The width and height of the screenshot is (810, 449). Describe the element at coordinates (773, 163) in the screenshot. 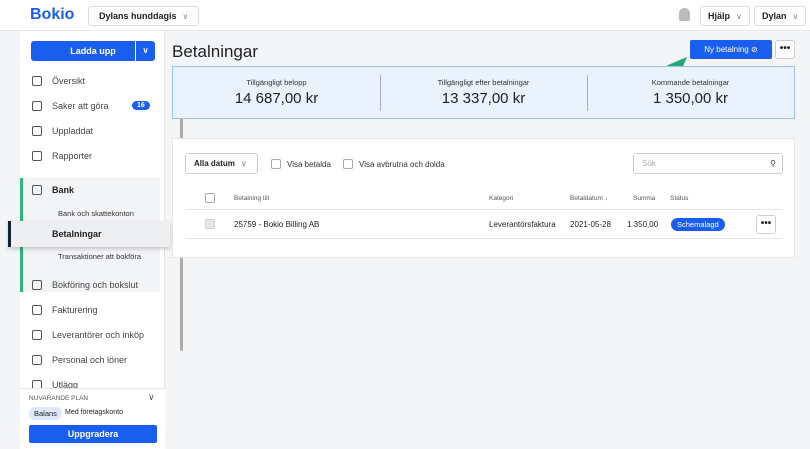

I see `search-icon: ⚲` at that location.